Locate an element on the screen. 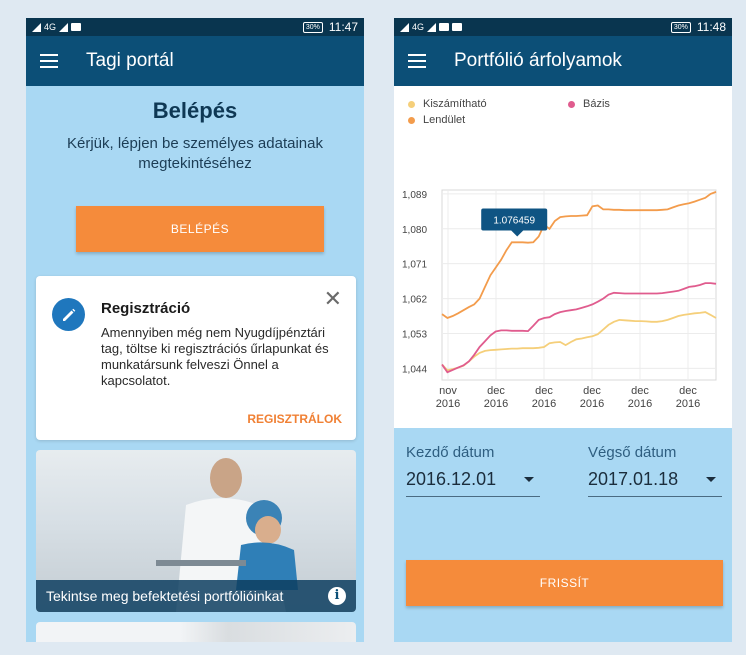 This screenshot has height=655, width=746. y-tick-label: 1,089 is located at coordinates (414, 195).